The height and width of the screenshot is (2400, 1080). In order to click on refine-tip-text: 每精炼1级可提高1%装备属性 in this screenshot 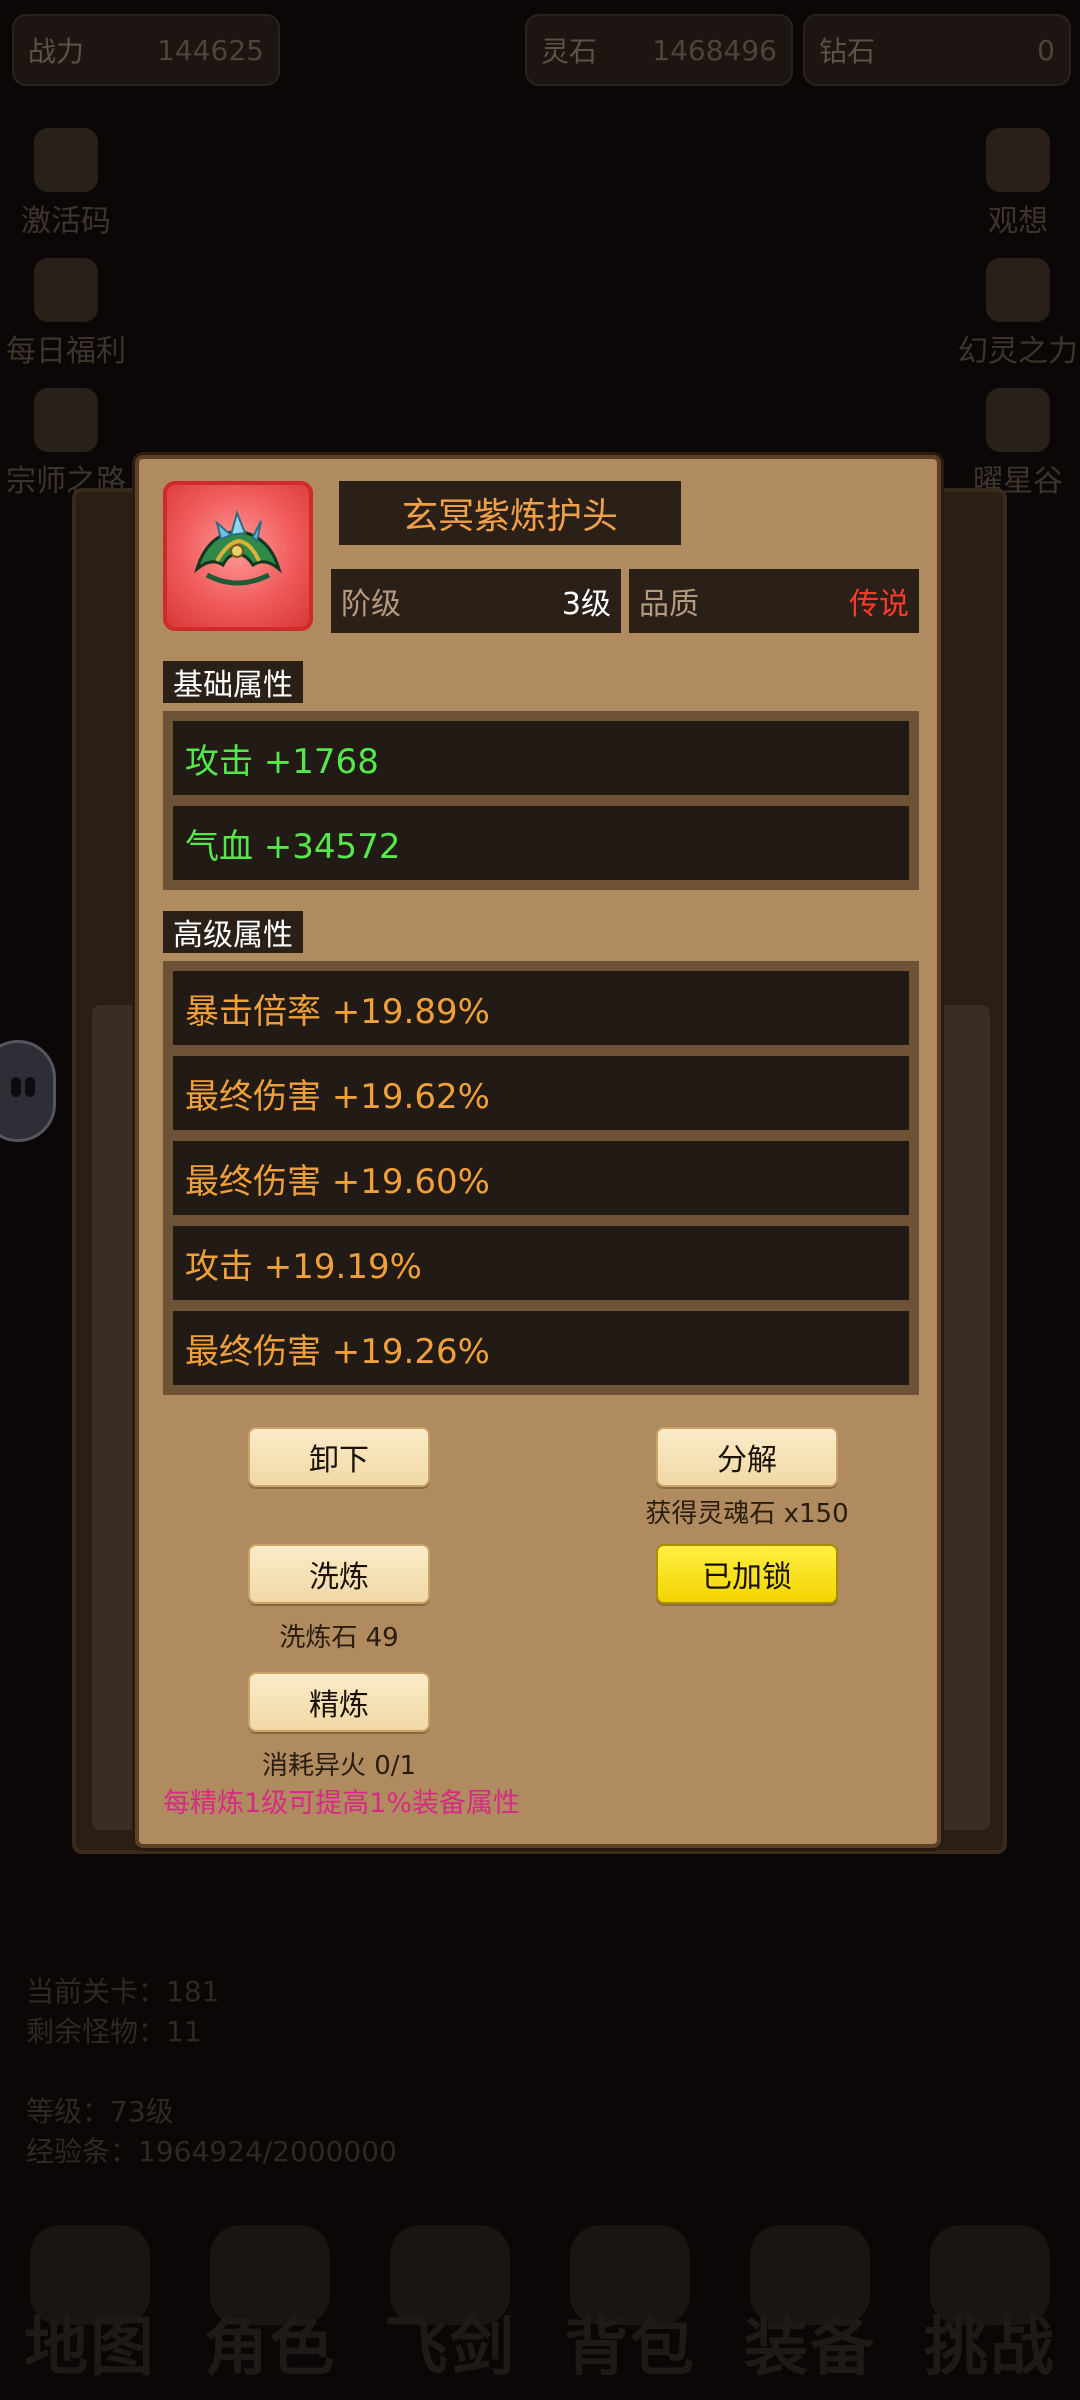, I will do `click(342, 1803)`.